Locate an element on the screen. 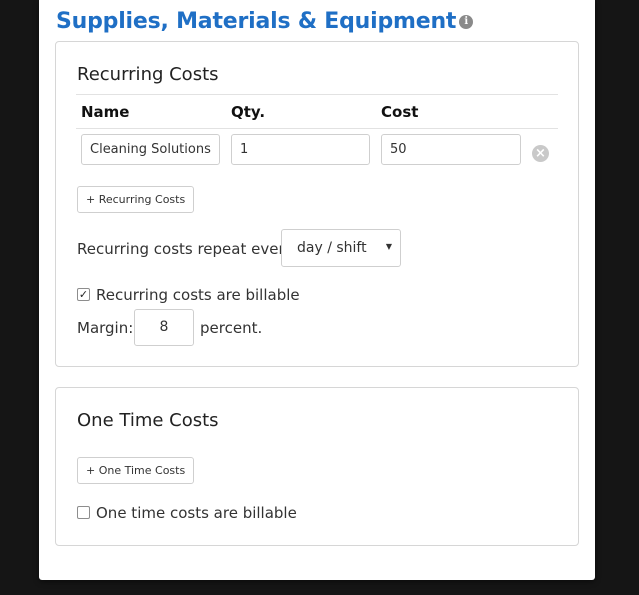 This screenshot has width=639, height=595. one-time-costs-title: One Time Costs is located at coordinates (148, 420).